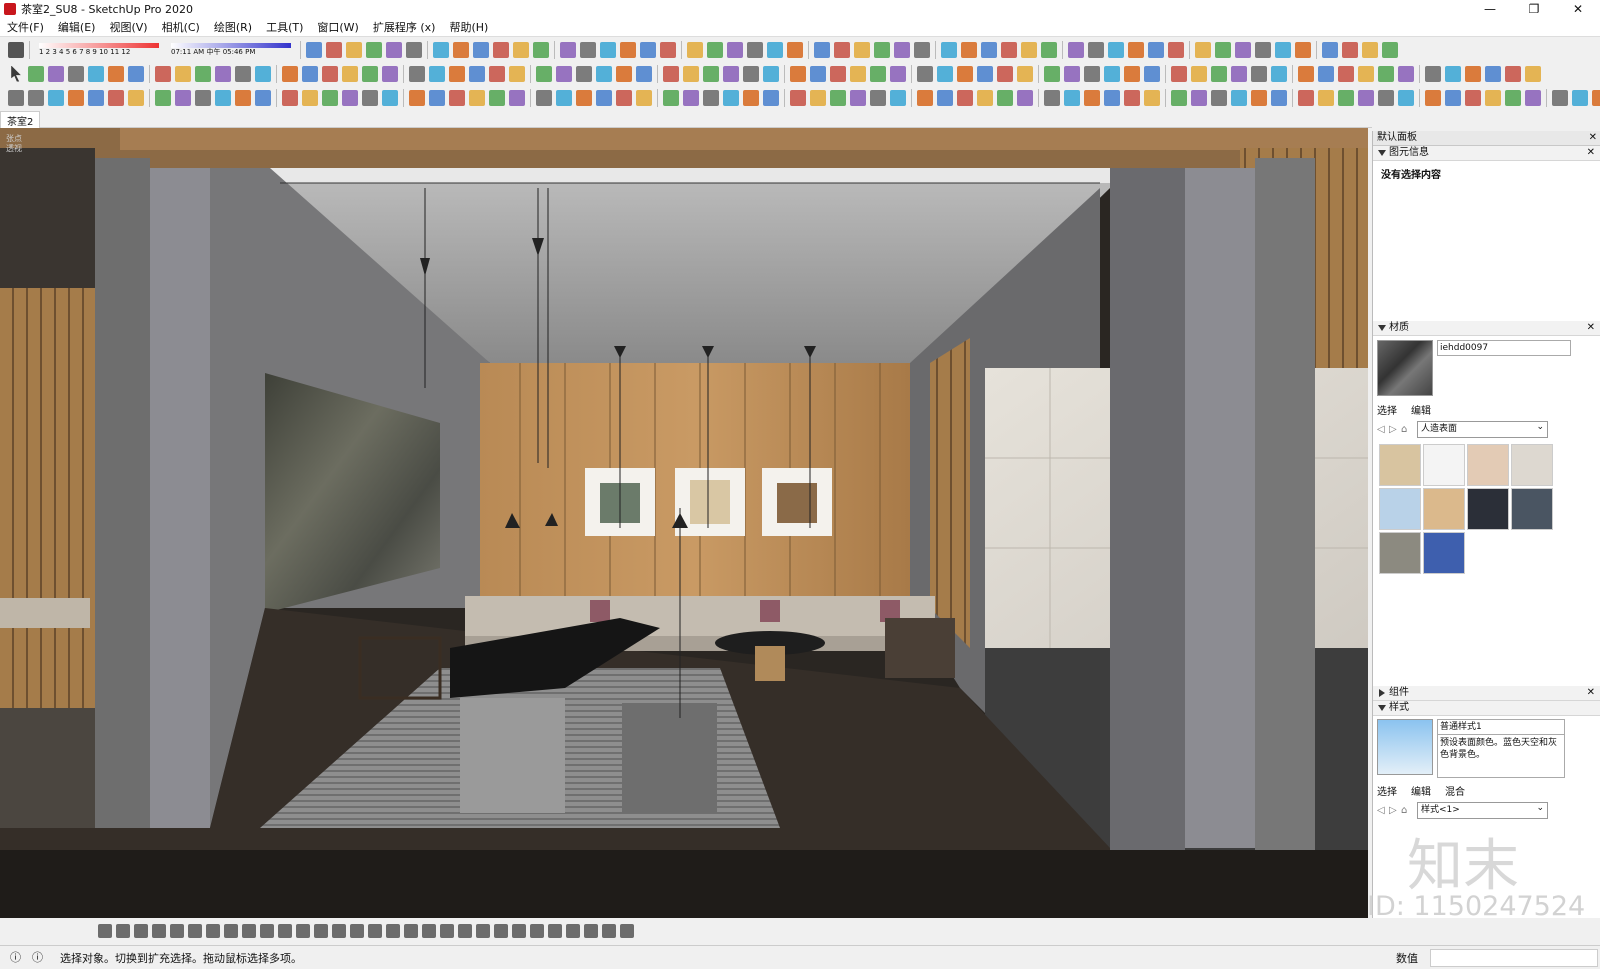 The width and height of the screenshot is (1600, 969). Describe the element at coordinates (1486, 708) in the screenshot. I see `styles-header: 样式` at that location.